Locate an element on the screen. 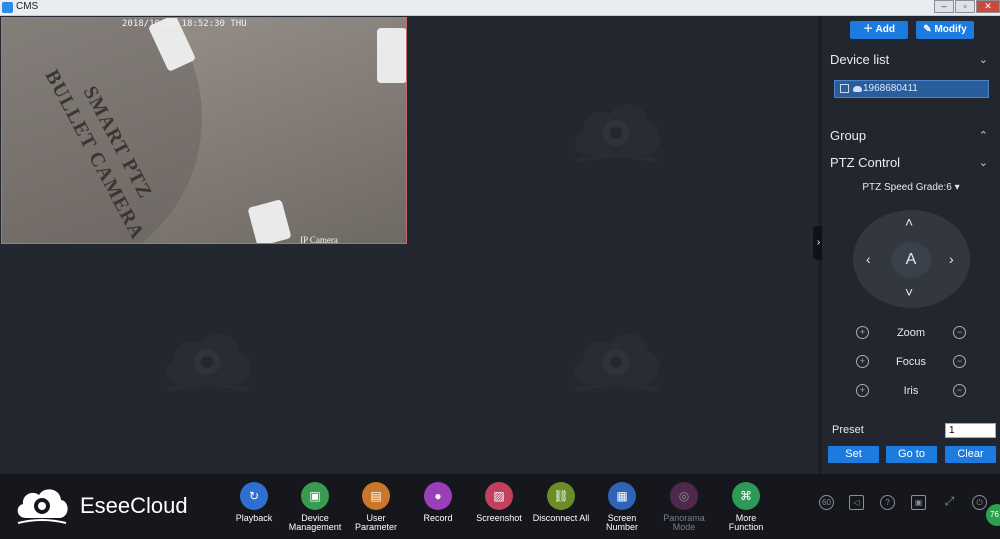 Image resolution: width=1000 pixels, height=539 pixels. iris-row: + Iris − is located at coordinates (911, 391).